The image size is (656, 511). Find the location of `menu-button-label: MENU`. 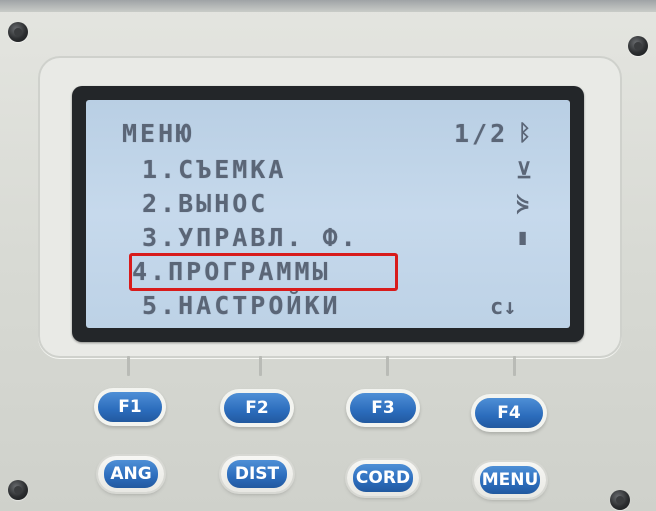

menu-button-label: MENU is located at coordinates (510, 480).